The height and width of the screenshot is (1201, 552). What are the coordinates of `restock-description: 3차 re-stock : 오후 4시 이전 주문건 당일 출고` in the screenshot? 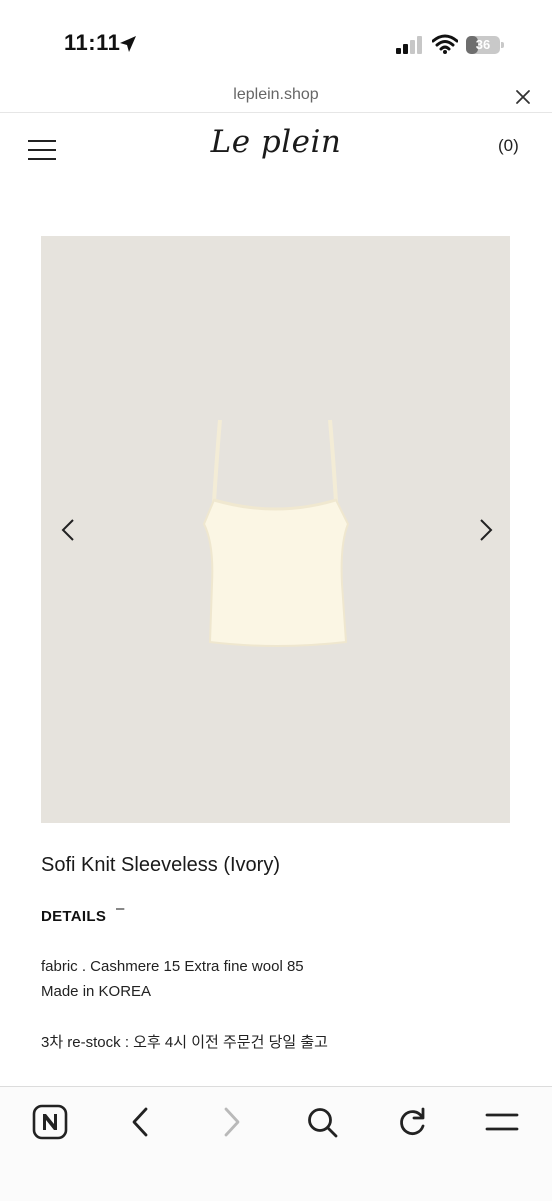 It's located at (184, 1042).